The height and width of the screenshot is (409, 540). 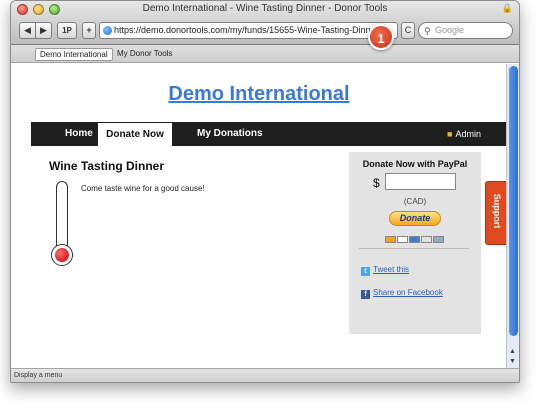 I want to click on discover-icon, so click(x=426, y=239).